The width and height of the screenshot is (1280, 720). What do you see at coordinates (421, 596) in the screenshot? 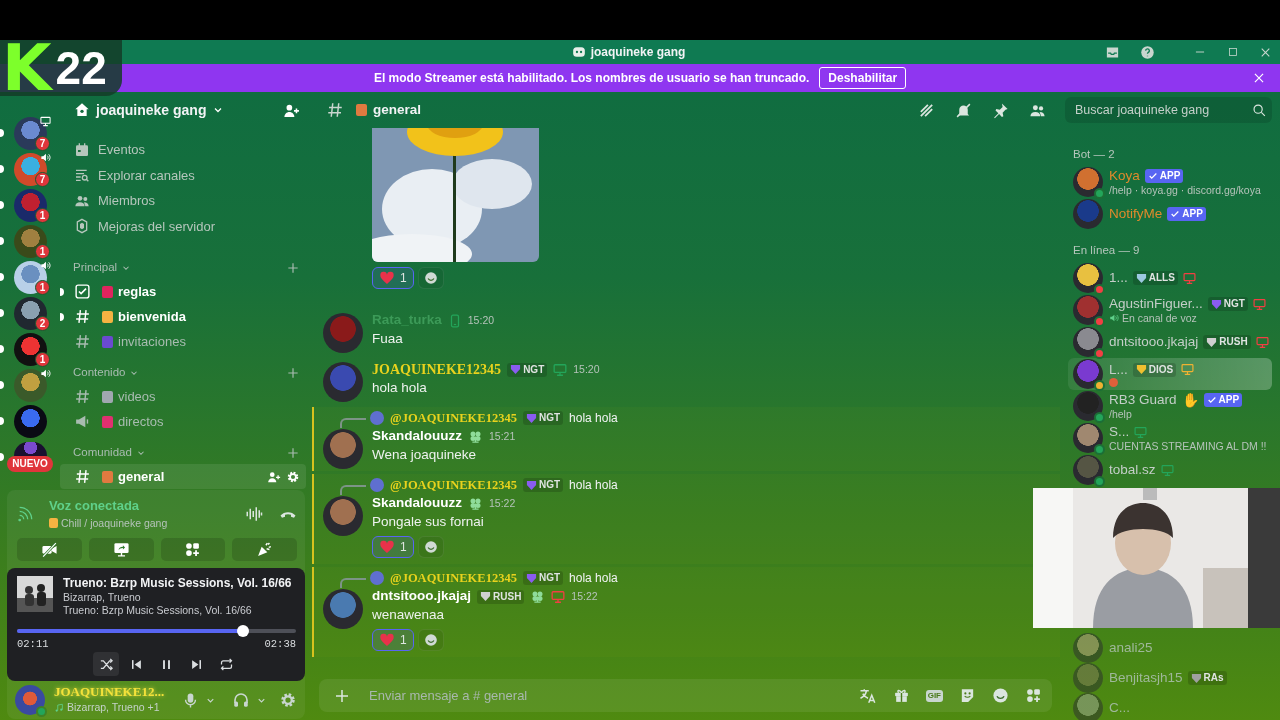
I see `author-name: dntsitooo.jkajaj` at bounding box center [421, 596].